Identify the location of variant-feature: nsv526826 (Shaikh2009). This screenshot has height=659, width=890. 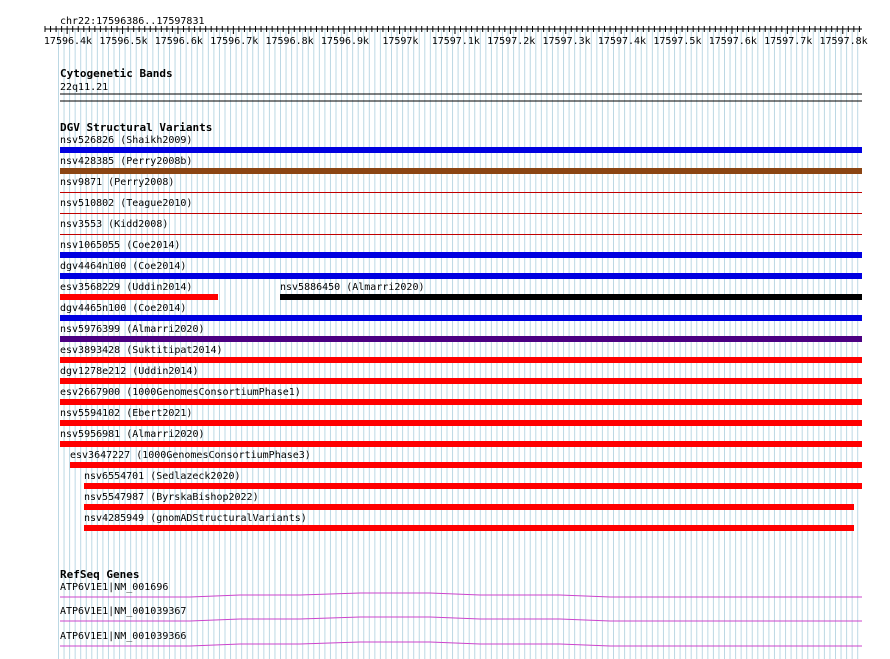
(461, 144).